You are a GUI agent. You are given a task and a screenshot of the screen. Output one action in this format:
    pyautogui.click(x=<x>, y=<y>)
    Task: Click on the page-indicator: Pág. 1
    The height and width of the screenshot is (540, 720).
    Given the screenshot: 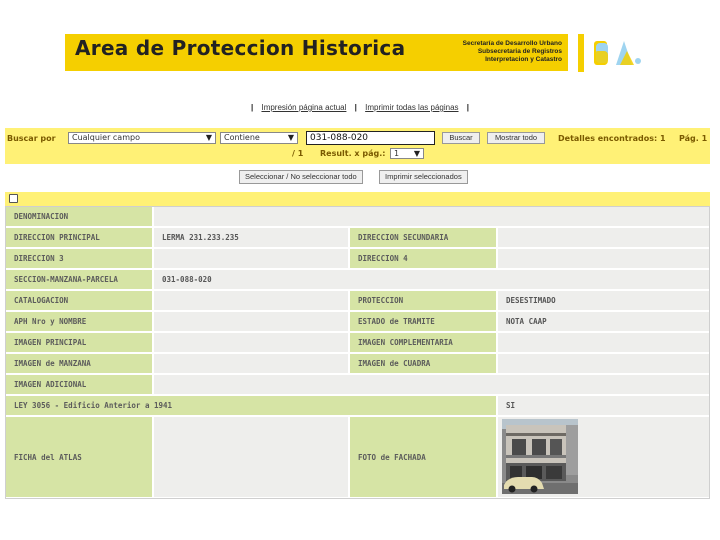 What is the action you would take?
    pyautogui.click(x=693, y=138)
    